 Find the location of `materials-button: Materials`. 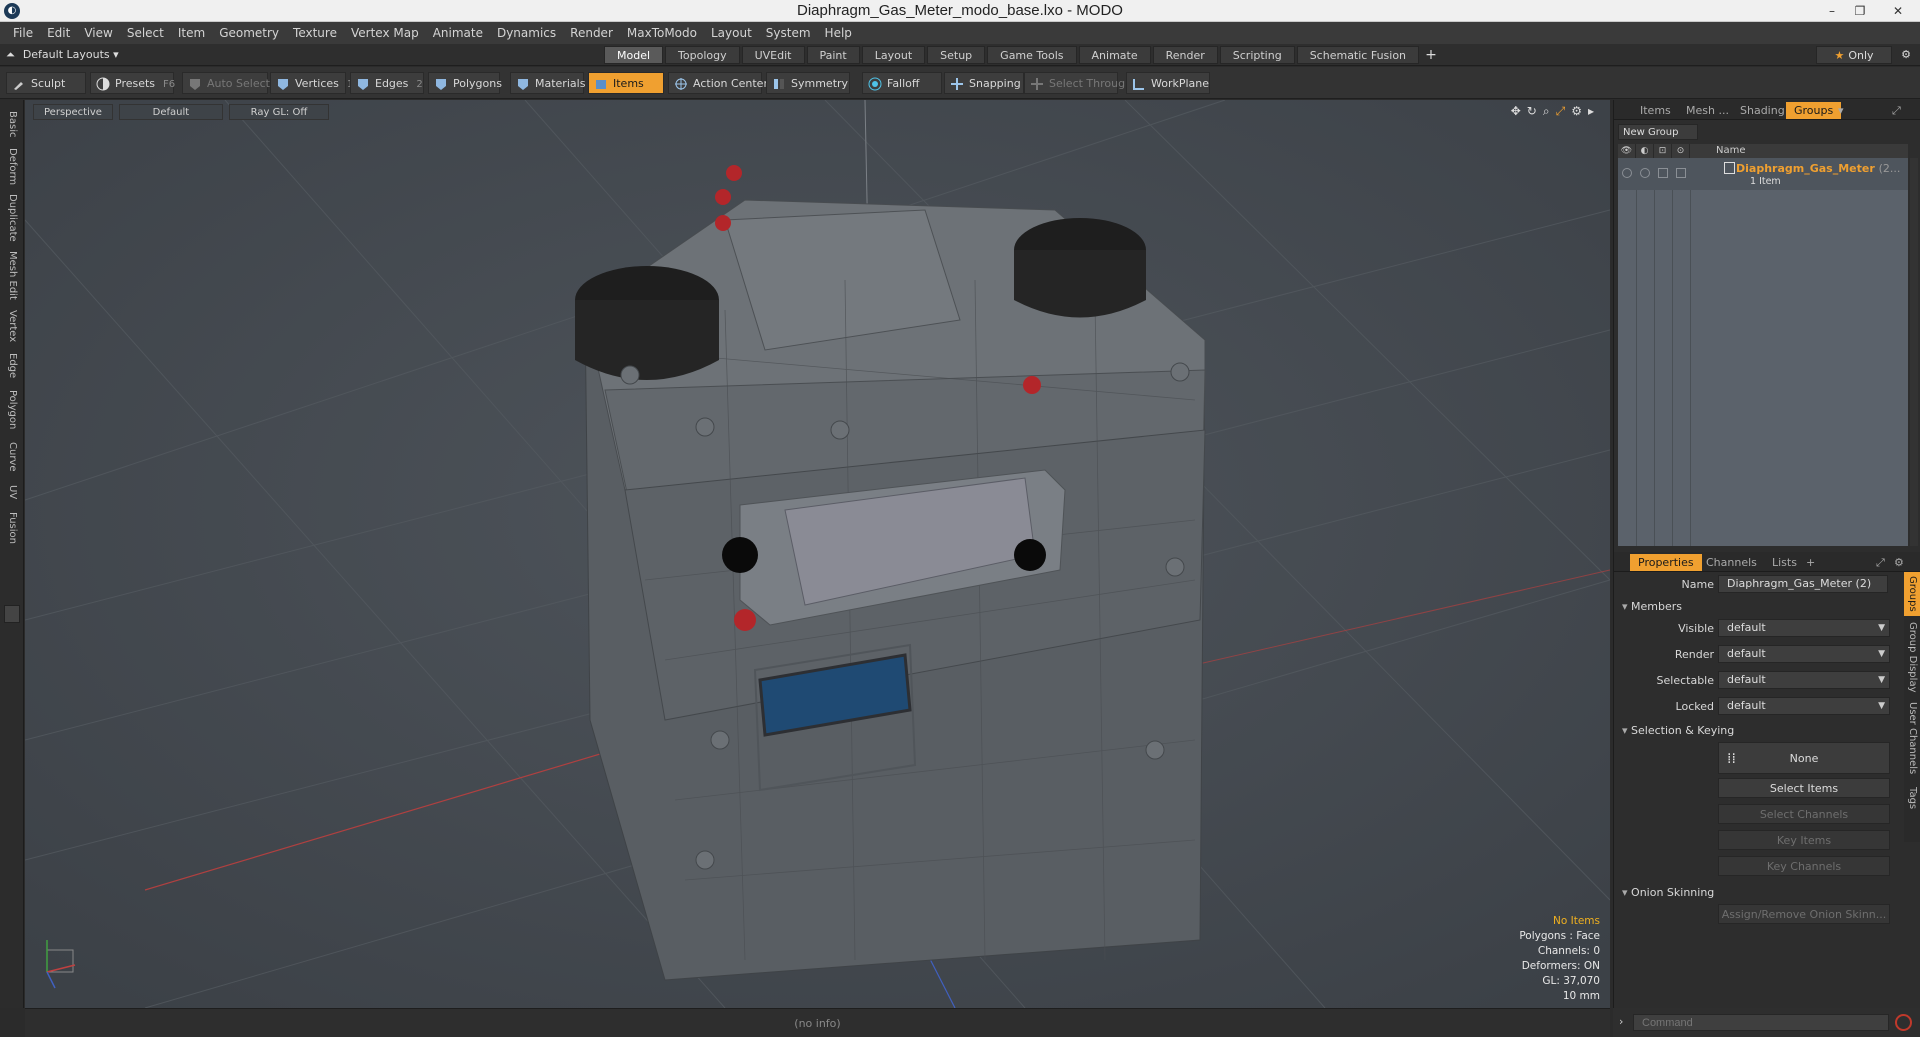

materials-button: Materials is located at coordinates (547, 83).